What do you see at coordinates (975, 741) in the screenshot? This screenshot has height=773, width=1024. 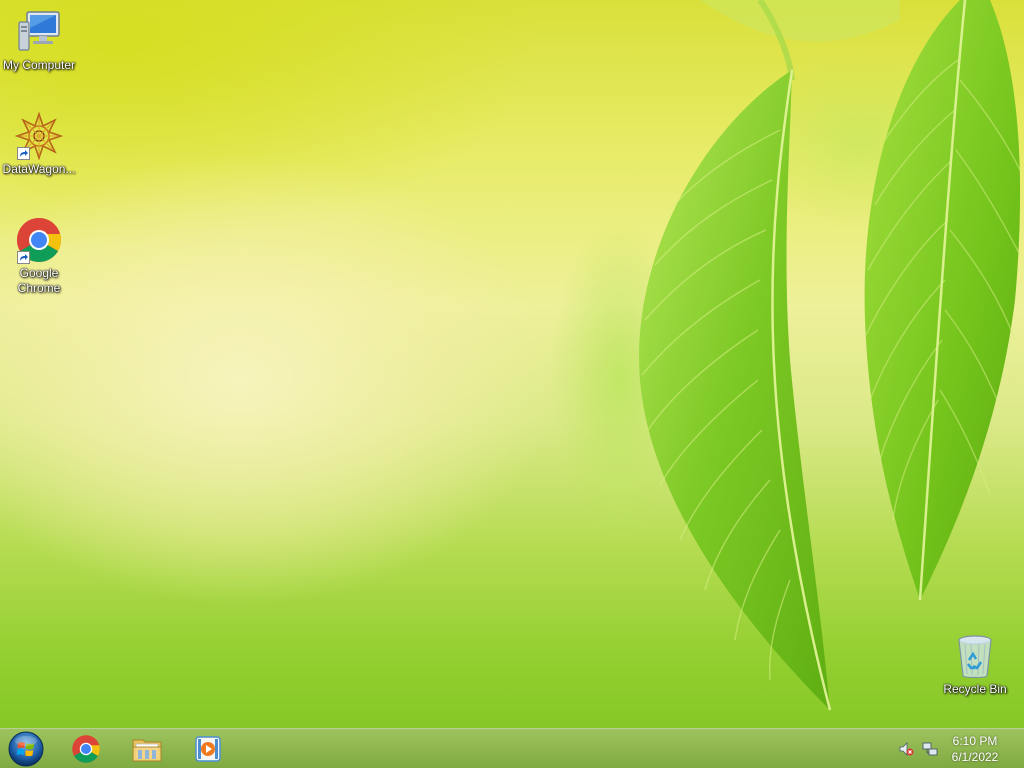 I see `clock-time: 6:10 PM` at bounding box center [975, 741].